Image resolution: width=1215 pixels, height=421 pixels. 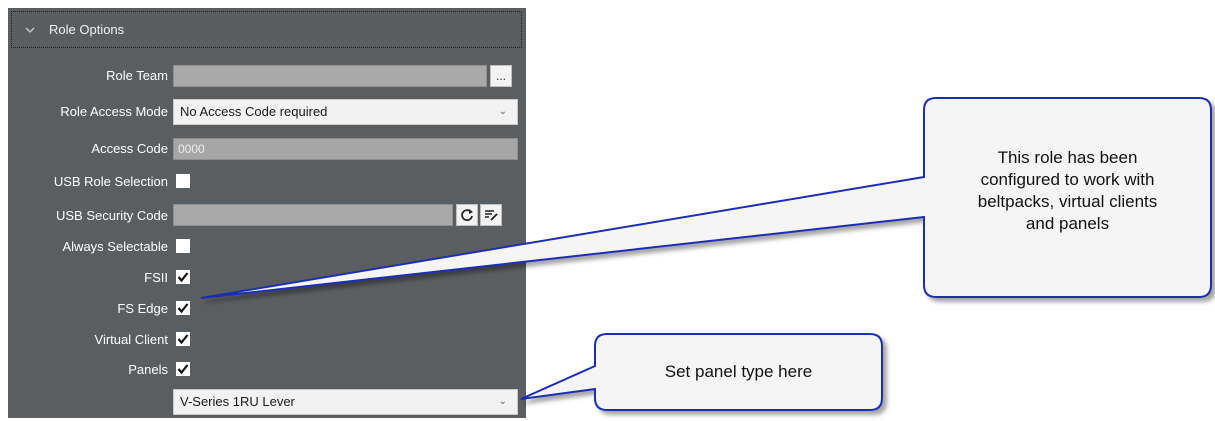 I want to click on callout-line: This role has been, so click(x=1067, y=157).